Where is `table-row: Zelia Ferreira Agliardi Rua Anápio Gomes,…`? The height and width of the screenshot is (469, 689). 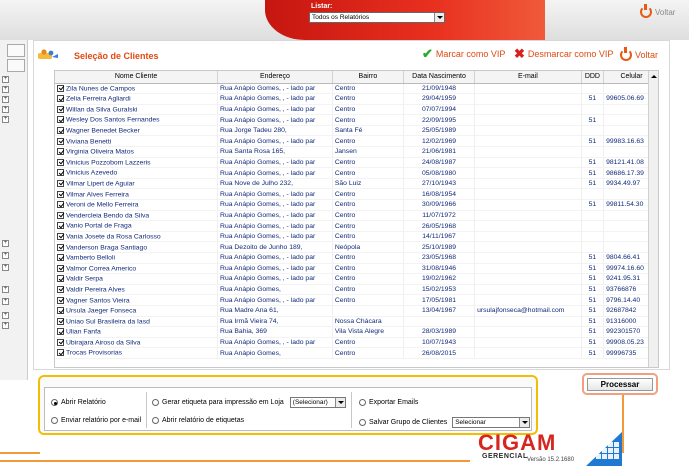 table-row: Zelia Ferreira Agliardi Rua Anápio Gomes,… is located at coordinates (356, 99).